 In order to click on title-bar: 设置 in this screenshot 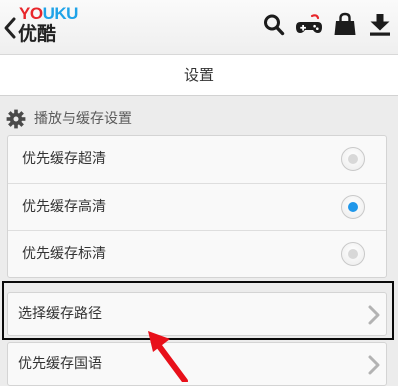, I will do `click(199, 75)`.